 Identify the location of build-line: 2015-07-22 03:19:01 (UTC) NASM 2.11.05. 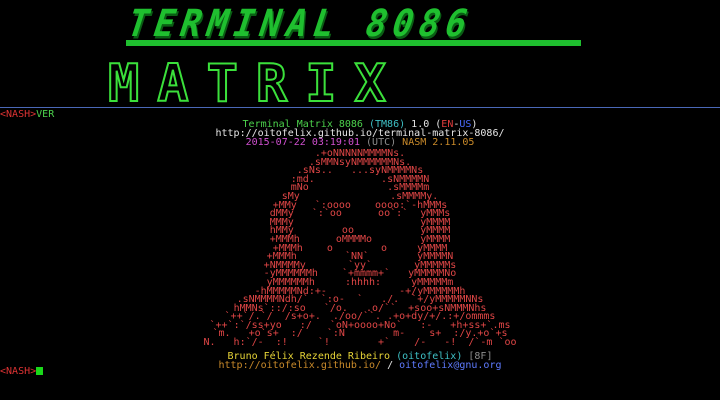
(360, 142).